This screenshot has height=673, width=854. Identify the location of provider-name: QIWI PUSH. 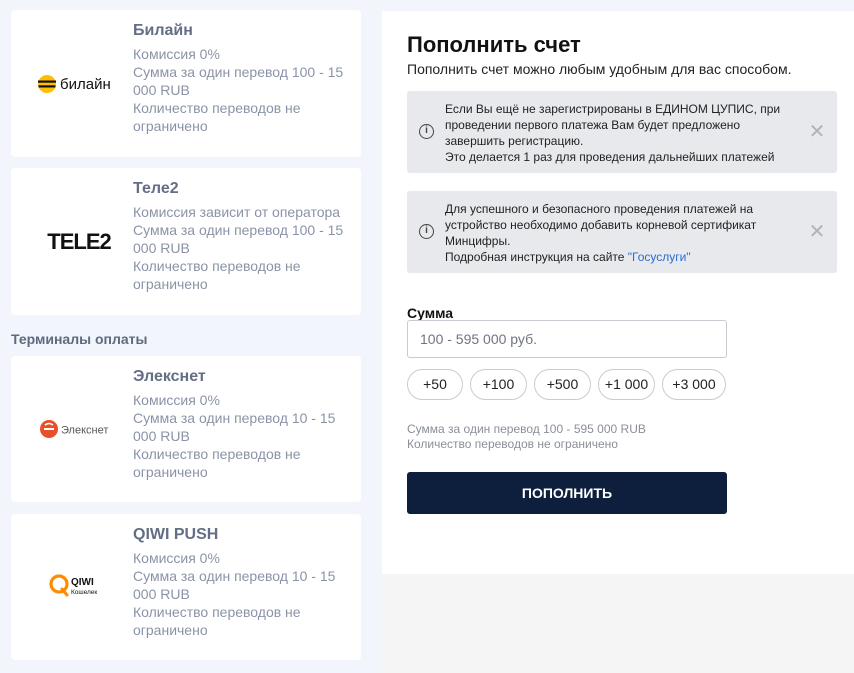
(176, 534).